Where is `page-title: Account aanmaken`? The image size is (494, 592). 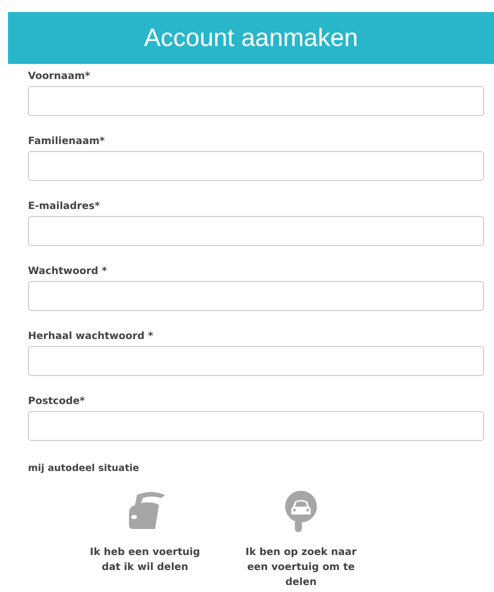
page-title: Account aanmaken is located at coordinates (251, 38).